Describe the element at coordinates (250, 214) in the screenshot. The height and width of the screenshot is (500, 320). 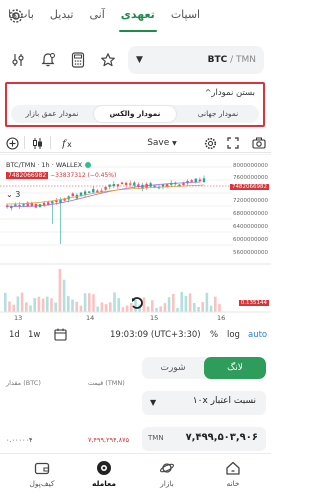
I see `price-tick: 6800000000` at that location.